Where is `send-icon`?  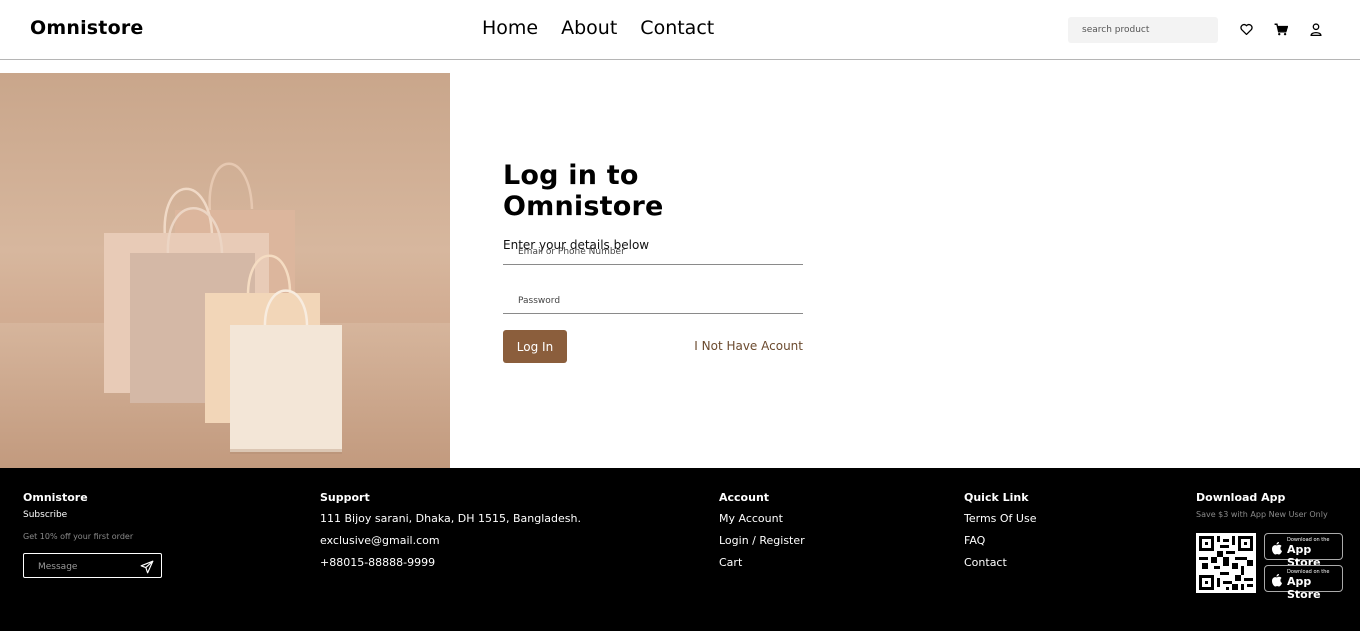
send-icon is located at coordinates (147, 566).